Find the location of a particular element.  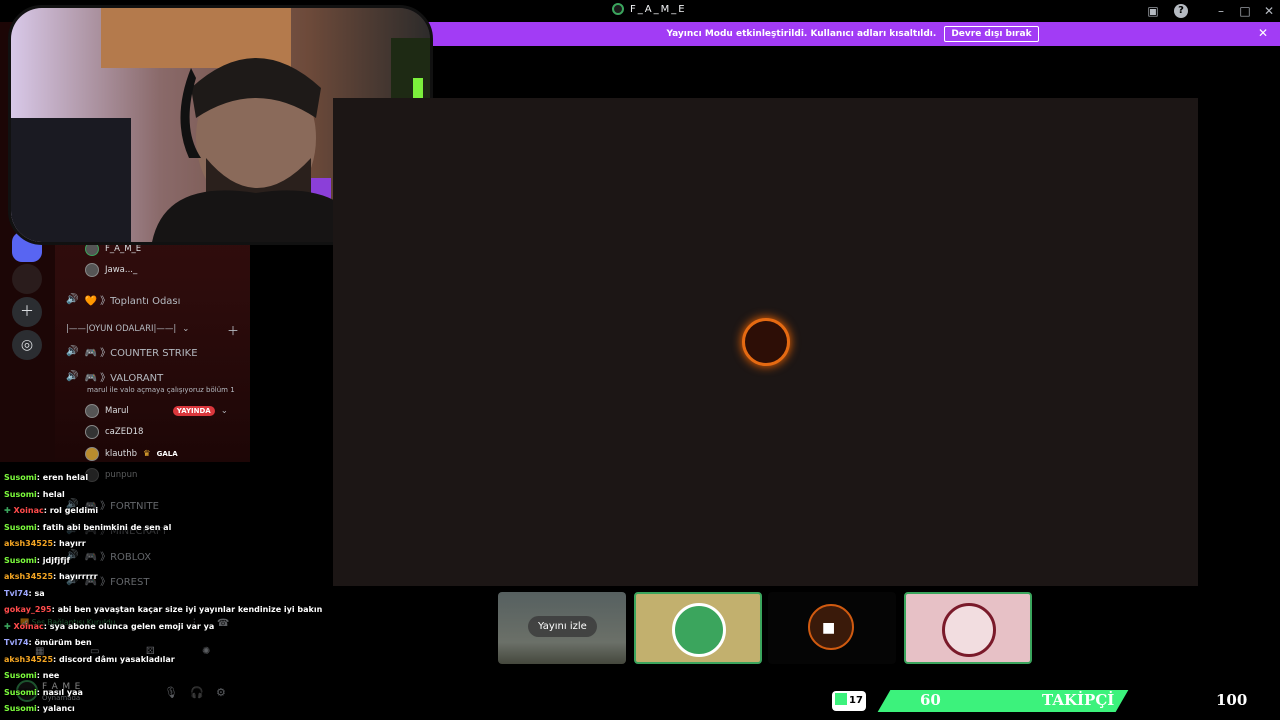

chat-message: Susomi: jdjfjfjf is located at coordinates (37, 560).